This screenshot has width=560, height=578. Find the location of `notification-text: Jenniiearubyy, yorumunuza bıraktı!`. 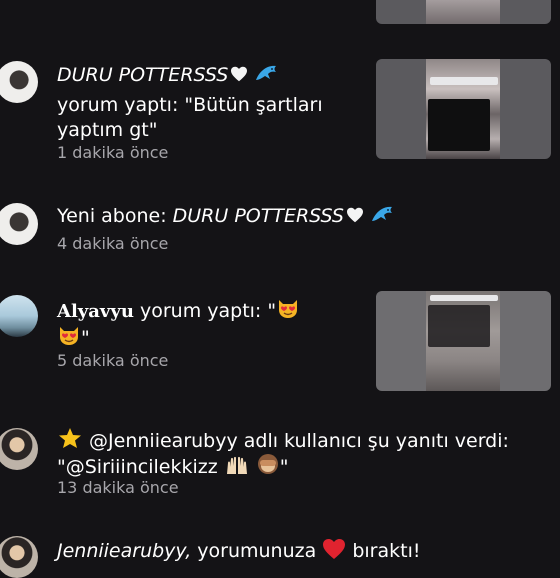

notification-text: Jenniiearubyy, yorumunuza bıraktı! is located at coordinates (239, 551).